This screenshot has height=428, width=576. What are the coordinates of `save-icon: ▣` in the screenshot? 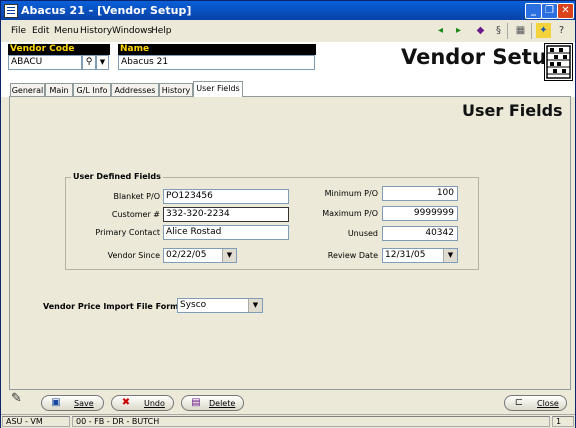 It's located at (56, 402).